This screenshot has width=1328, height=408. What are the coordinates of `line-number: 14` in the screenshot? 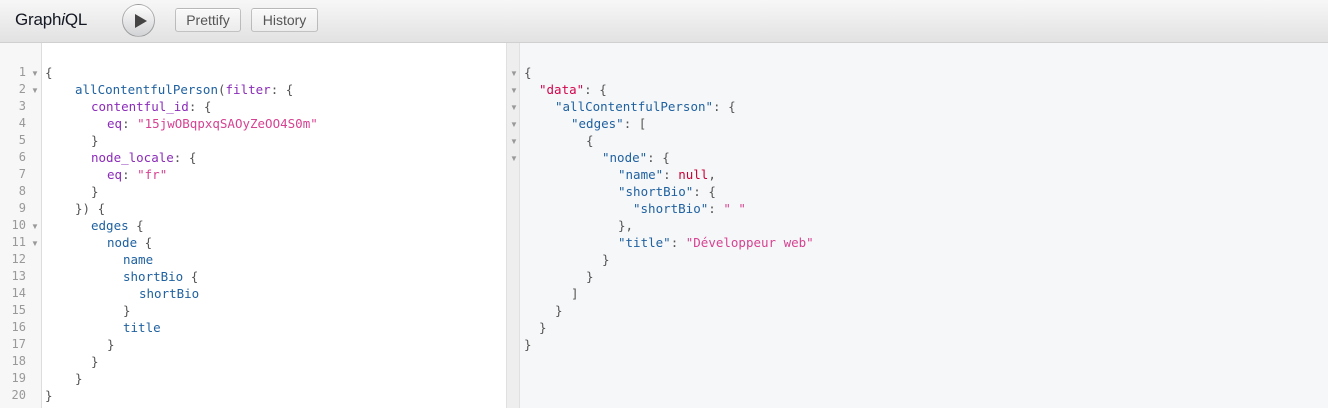 It's located at (18, 293).